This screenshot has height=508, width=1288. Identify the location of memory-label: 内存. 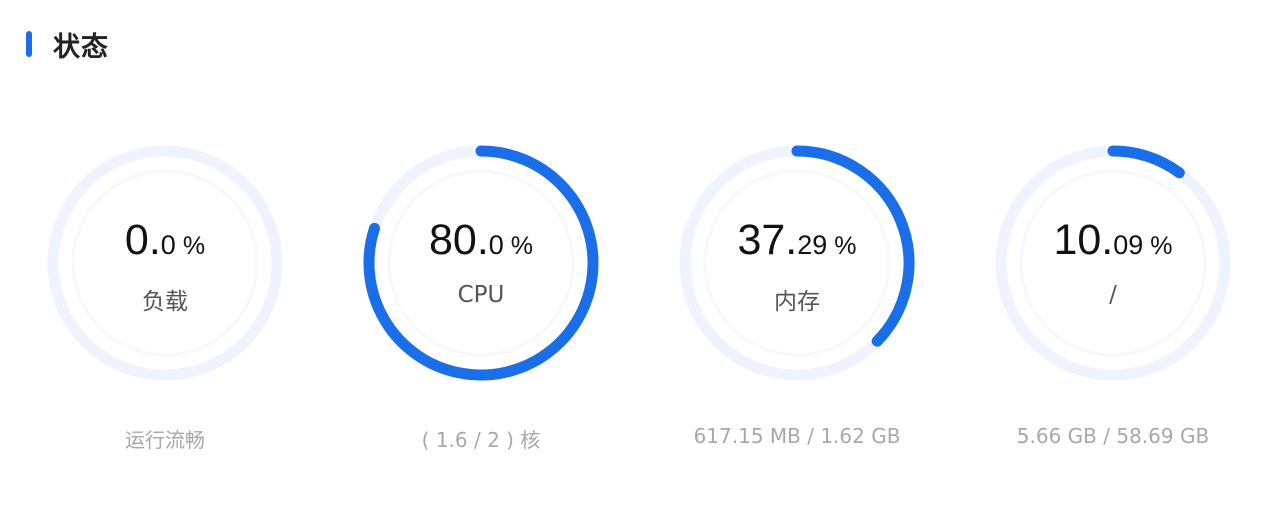
(797, 302).